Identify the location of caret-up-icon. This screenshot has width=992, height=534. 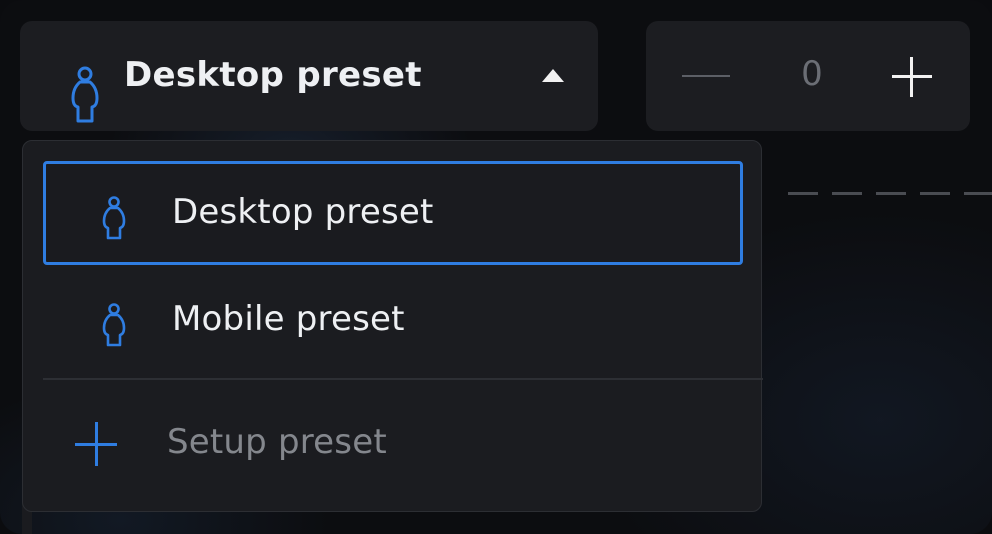
(553, 75).